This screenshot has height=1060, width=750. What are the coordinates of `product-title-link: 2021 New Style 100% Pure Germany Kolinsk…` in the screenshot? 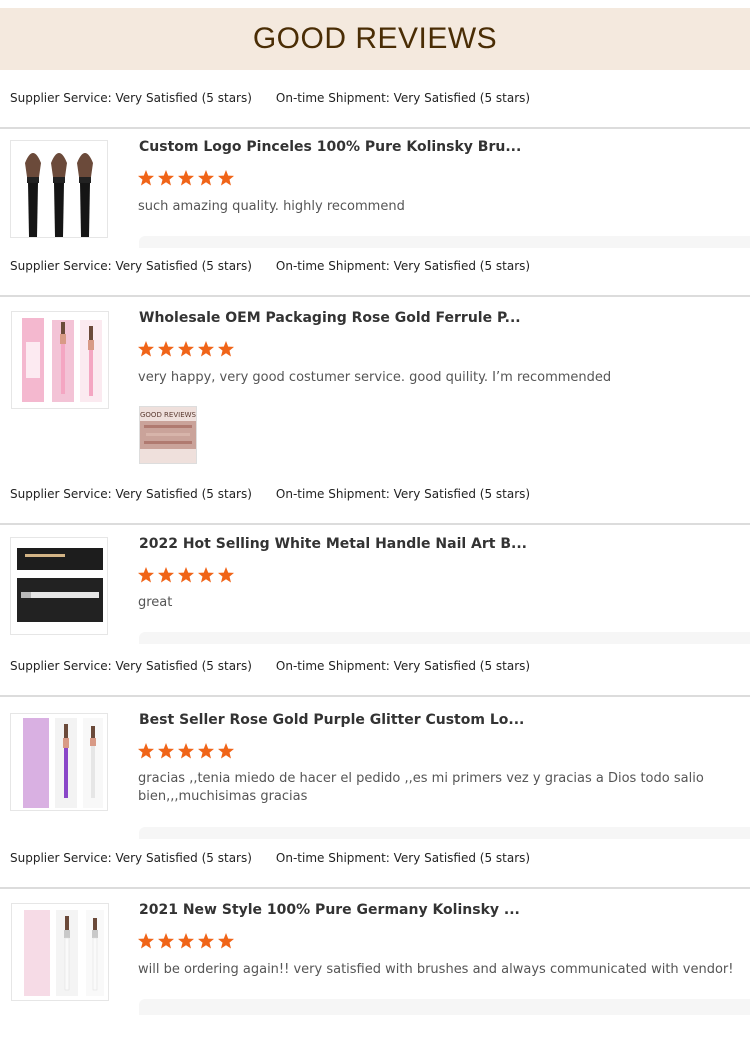 It's located at (329, 910).